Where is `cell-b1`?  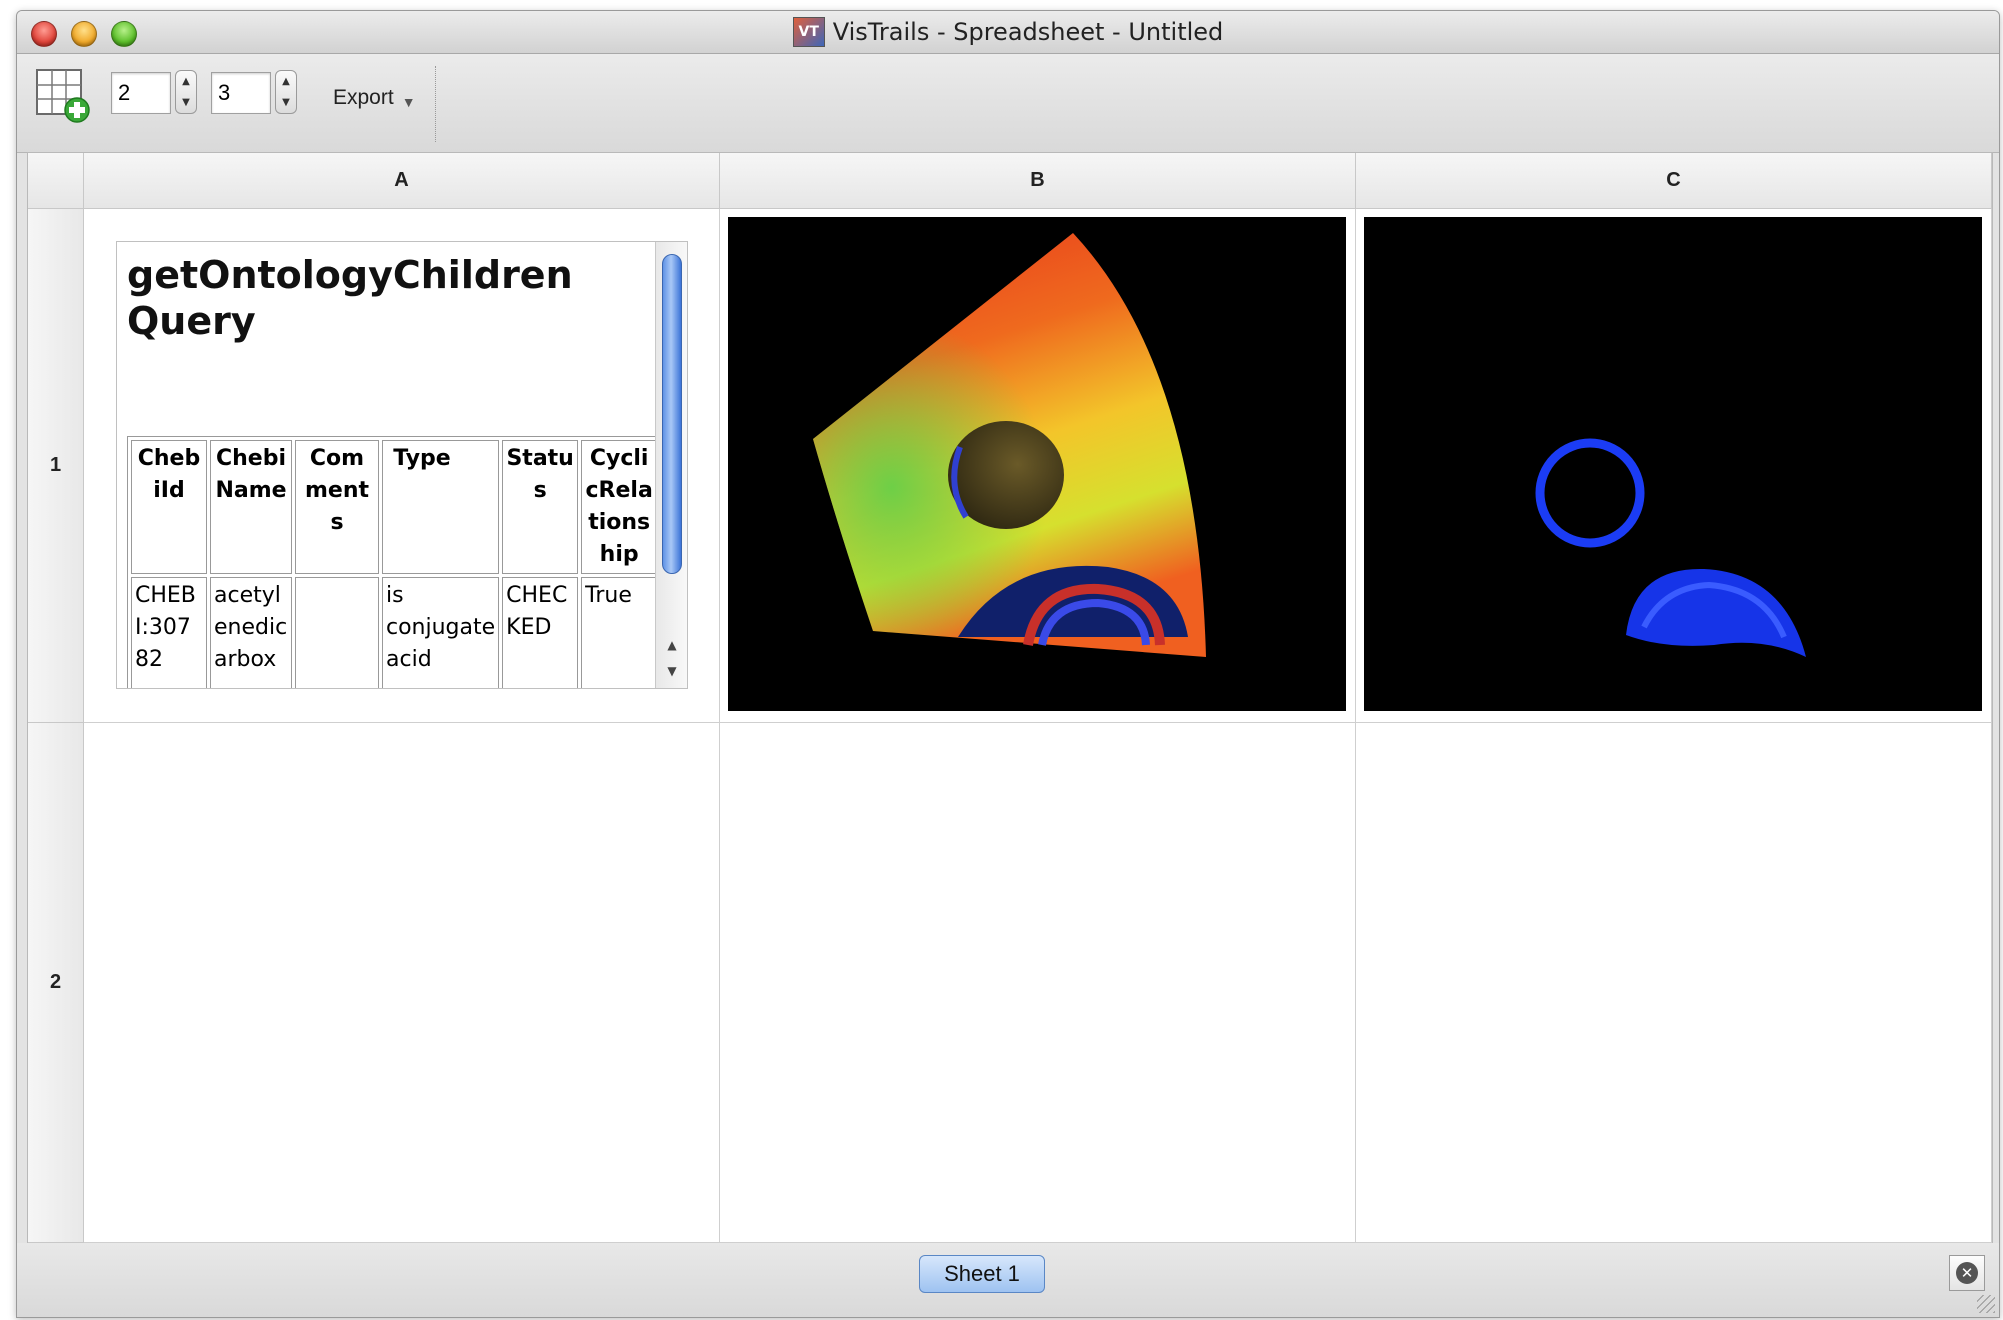 cell-b1 is located at coordinates (1038, 466).